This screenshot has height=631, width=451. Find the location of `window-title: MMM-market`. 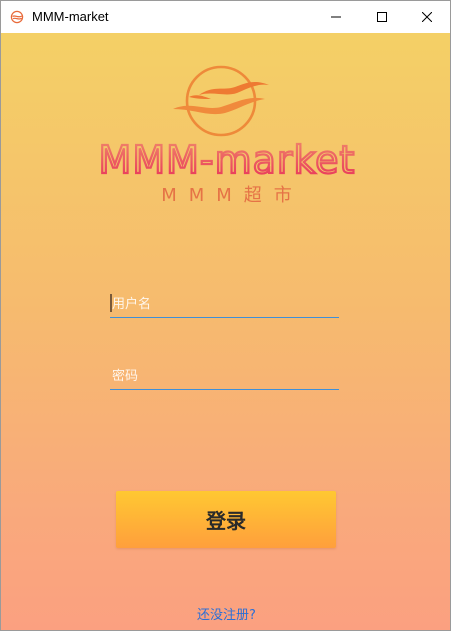

window-title: MMM-market is located at coordinates (70, 16).